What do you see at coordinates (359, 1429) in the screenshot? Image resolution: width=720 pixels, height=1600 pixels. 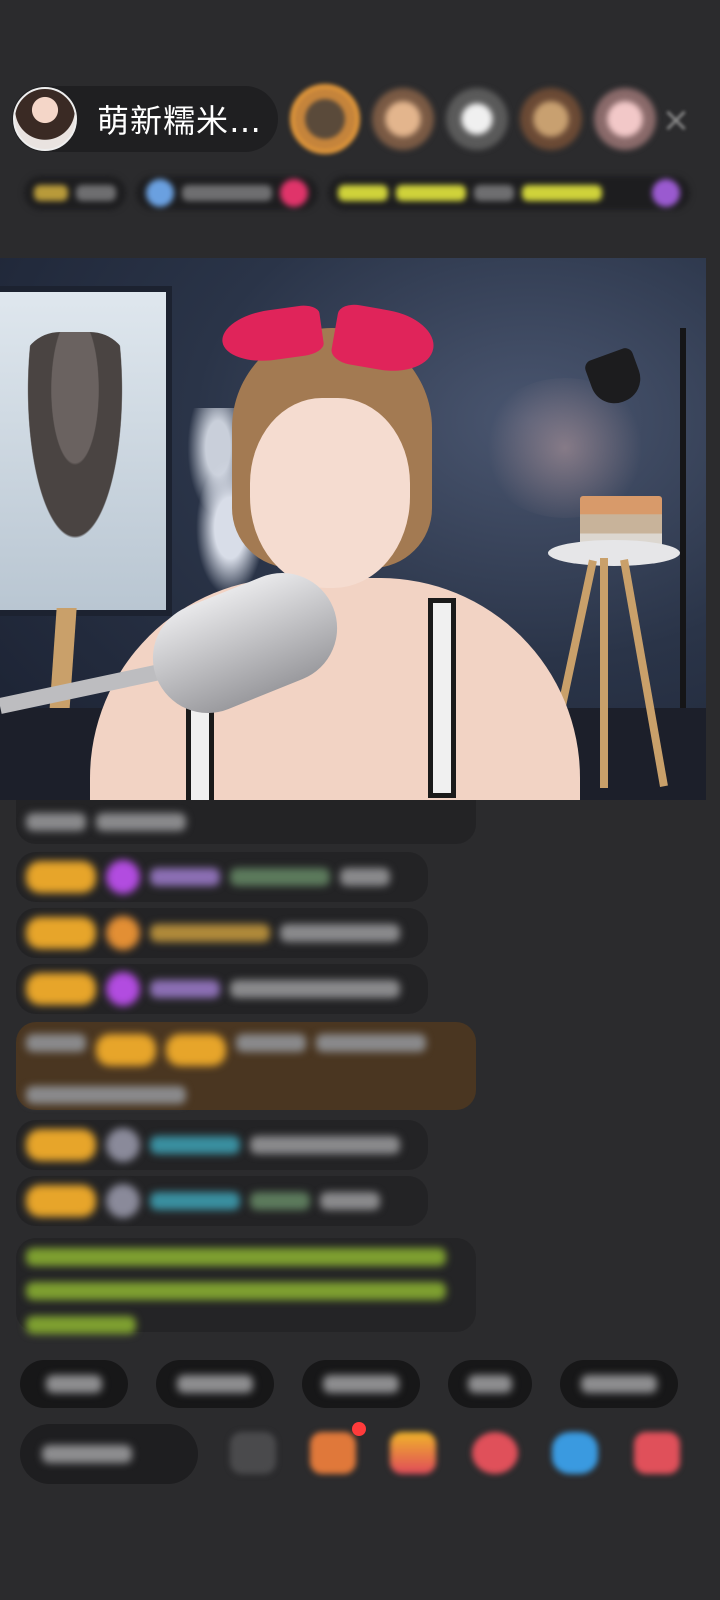 I see `notification-badge` at bounding box center [359, 1429].